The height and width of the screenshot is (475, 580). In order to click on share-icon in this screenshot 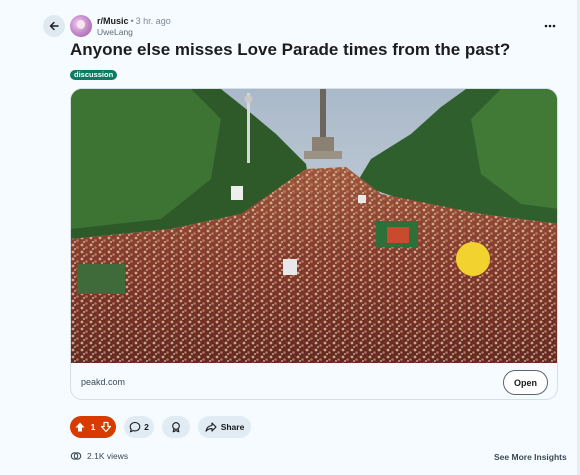, I will do `click(211, 427)`.